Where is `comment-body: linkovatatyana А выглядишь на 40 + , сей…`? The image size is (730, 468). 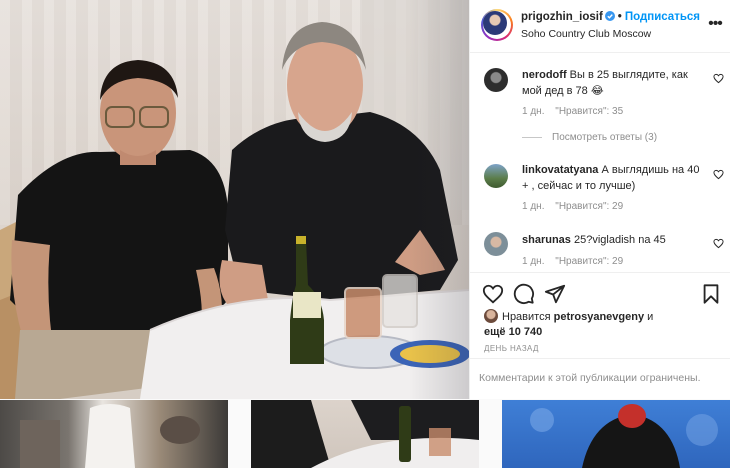 comment-body: linkovatatyana А выглядишь на 40 + , сей… is located at coordinates (612, 178).